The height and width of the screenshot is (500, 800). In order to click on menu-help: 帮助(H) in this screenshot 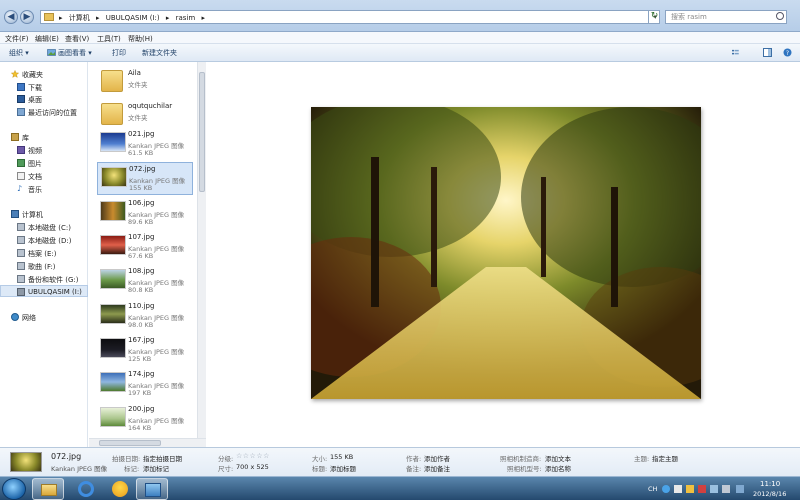, I will do `click(140, 39)`.